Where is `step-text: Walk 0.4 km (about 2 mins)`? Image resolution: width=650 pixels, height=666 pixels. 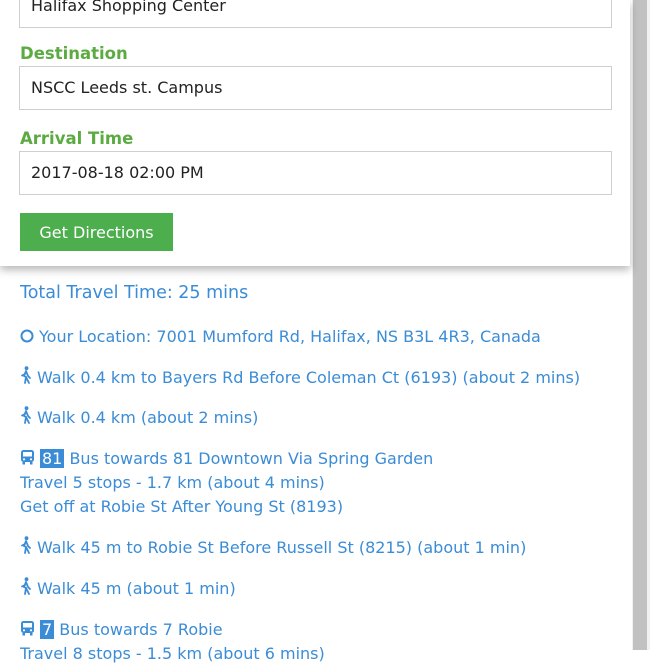 step-text: Walk 0.4 km (about 2 mins) is located at coordinates (148, 417).